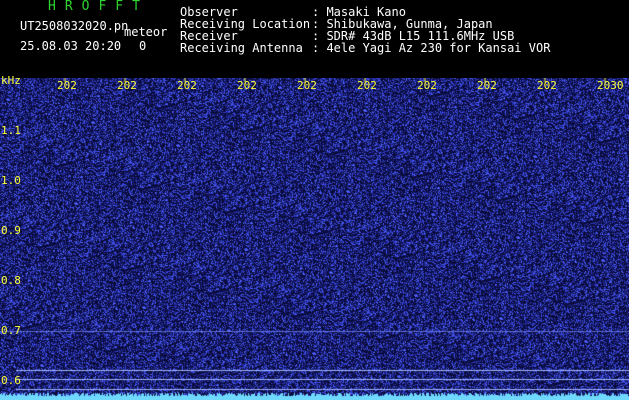 The width and height of the screenshot is (629, 400). I want to click on frequency-unit-label: kHz, so click(11, 80).